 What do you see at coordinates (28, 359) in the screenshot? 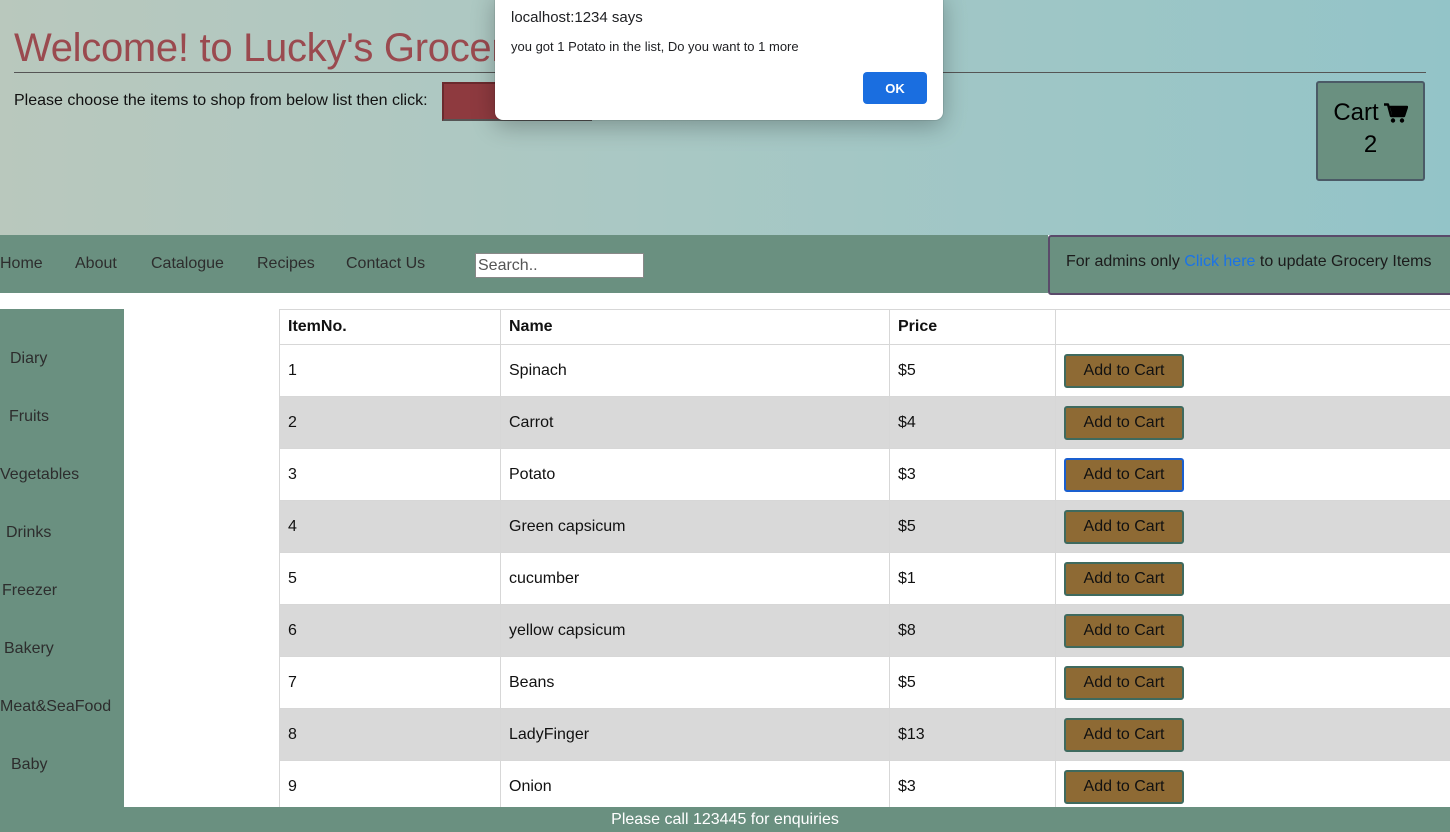
I see `sidebar-item-diary: Diary` at bounding box center [28, 359].